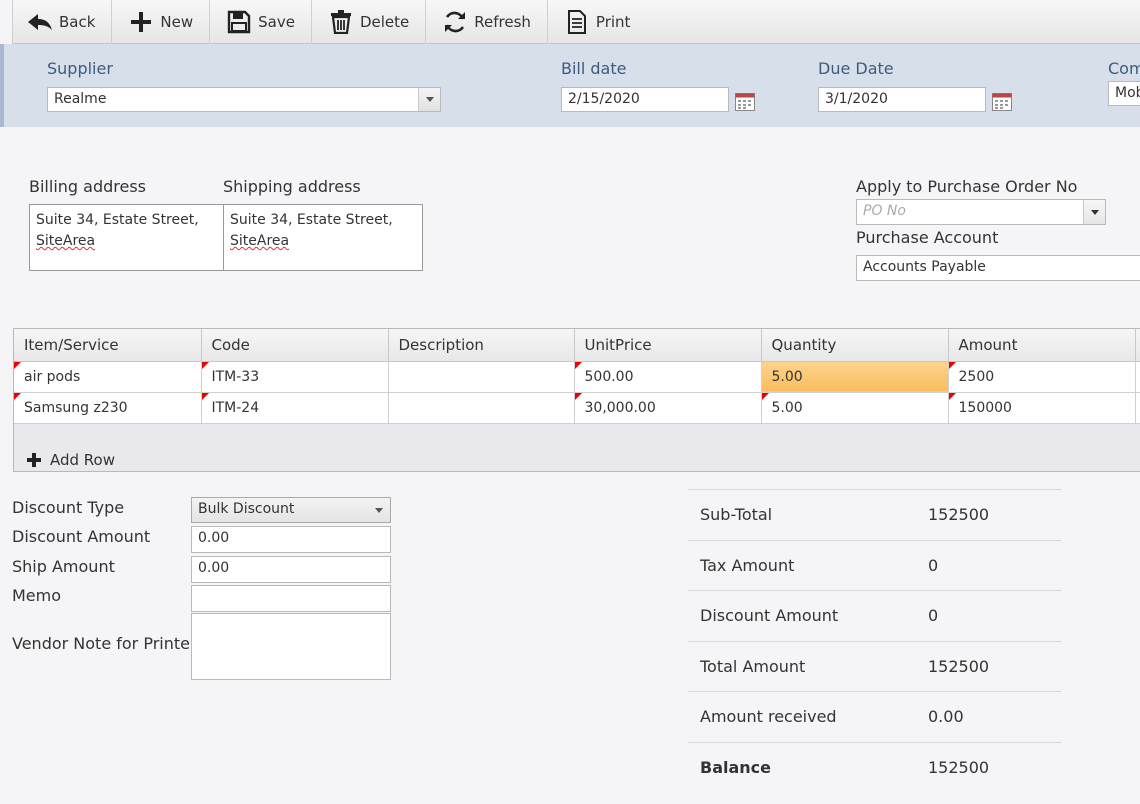 The height and width of the screenshot is (804, 1140). I want to click on billing-address-label: Billing address, so click(87, 186).